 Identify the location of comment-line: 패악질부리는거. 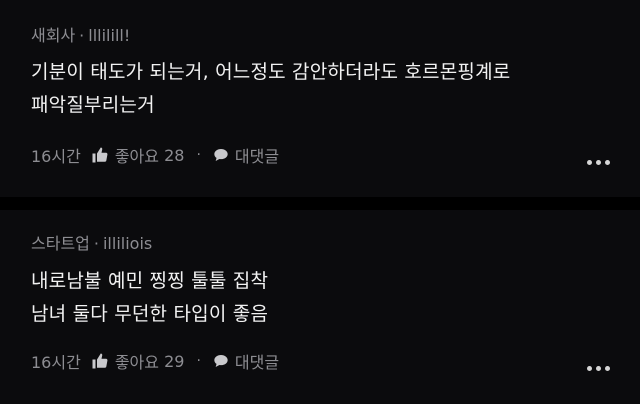
(93, 105).